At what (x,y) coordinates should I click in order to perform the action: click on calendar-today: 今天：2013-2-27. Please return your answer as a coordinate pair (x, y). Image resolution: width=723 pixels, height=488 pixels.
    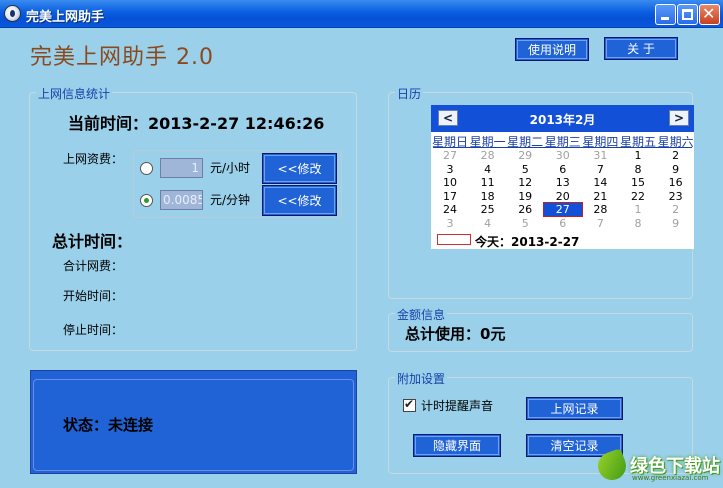
    Looking at the image, I should click on (527, 241).